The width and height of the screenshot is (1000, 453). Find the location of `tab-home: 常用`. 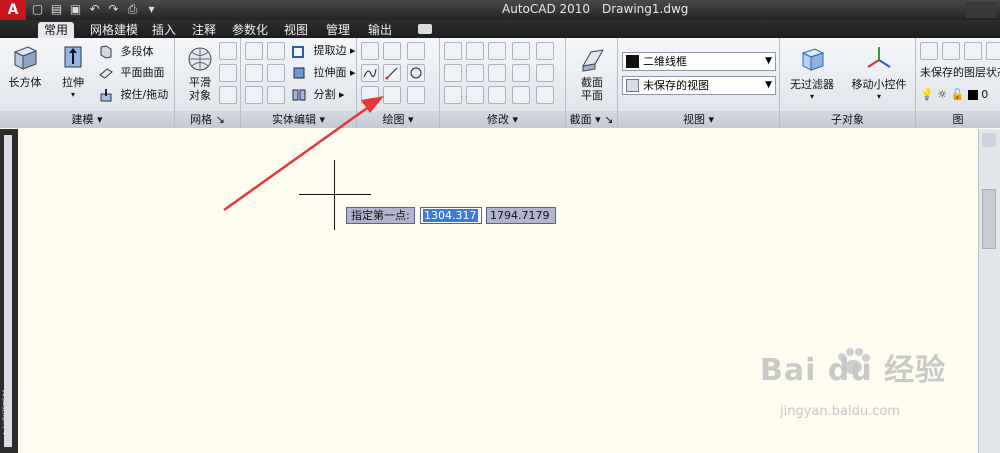

tab-home: 常用 is located at coordinates (56, 30).